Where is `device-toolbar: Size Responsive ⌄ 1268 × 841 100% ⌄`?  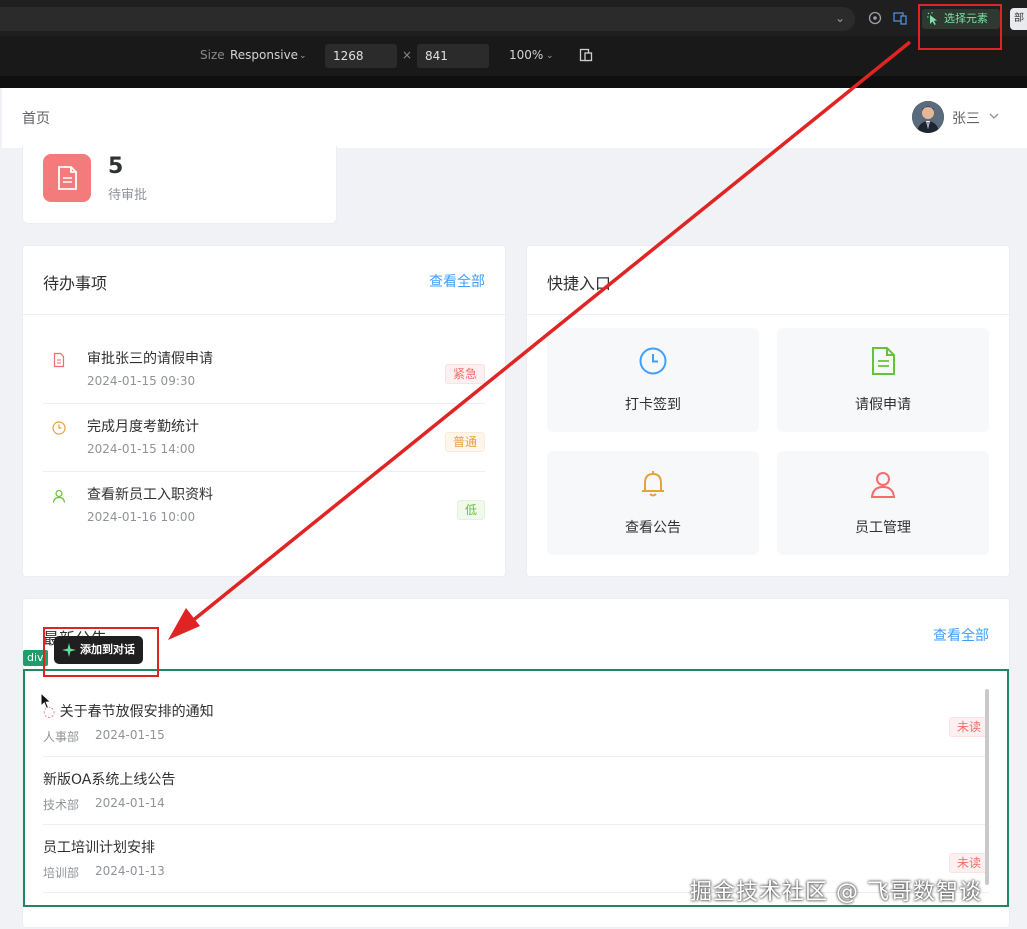 device-toolbar: Size Responsive ⌄ 1268 × 841 100% ⌄ is located at coordinates (513, 56).